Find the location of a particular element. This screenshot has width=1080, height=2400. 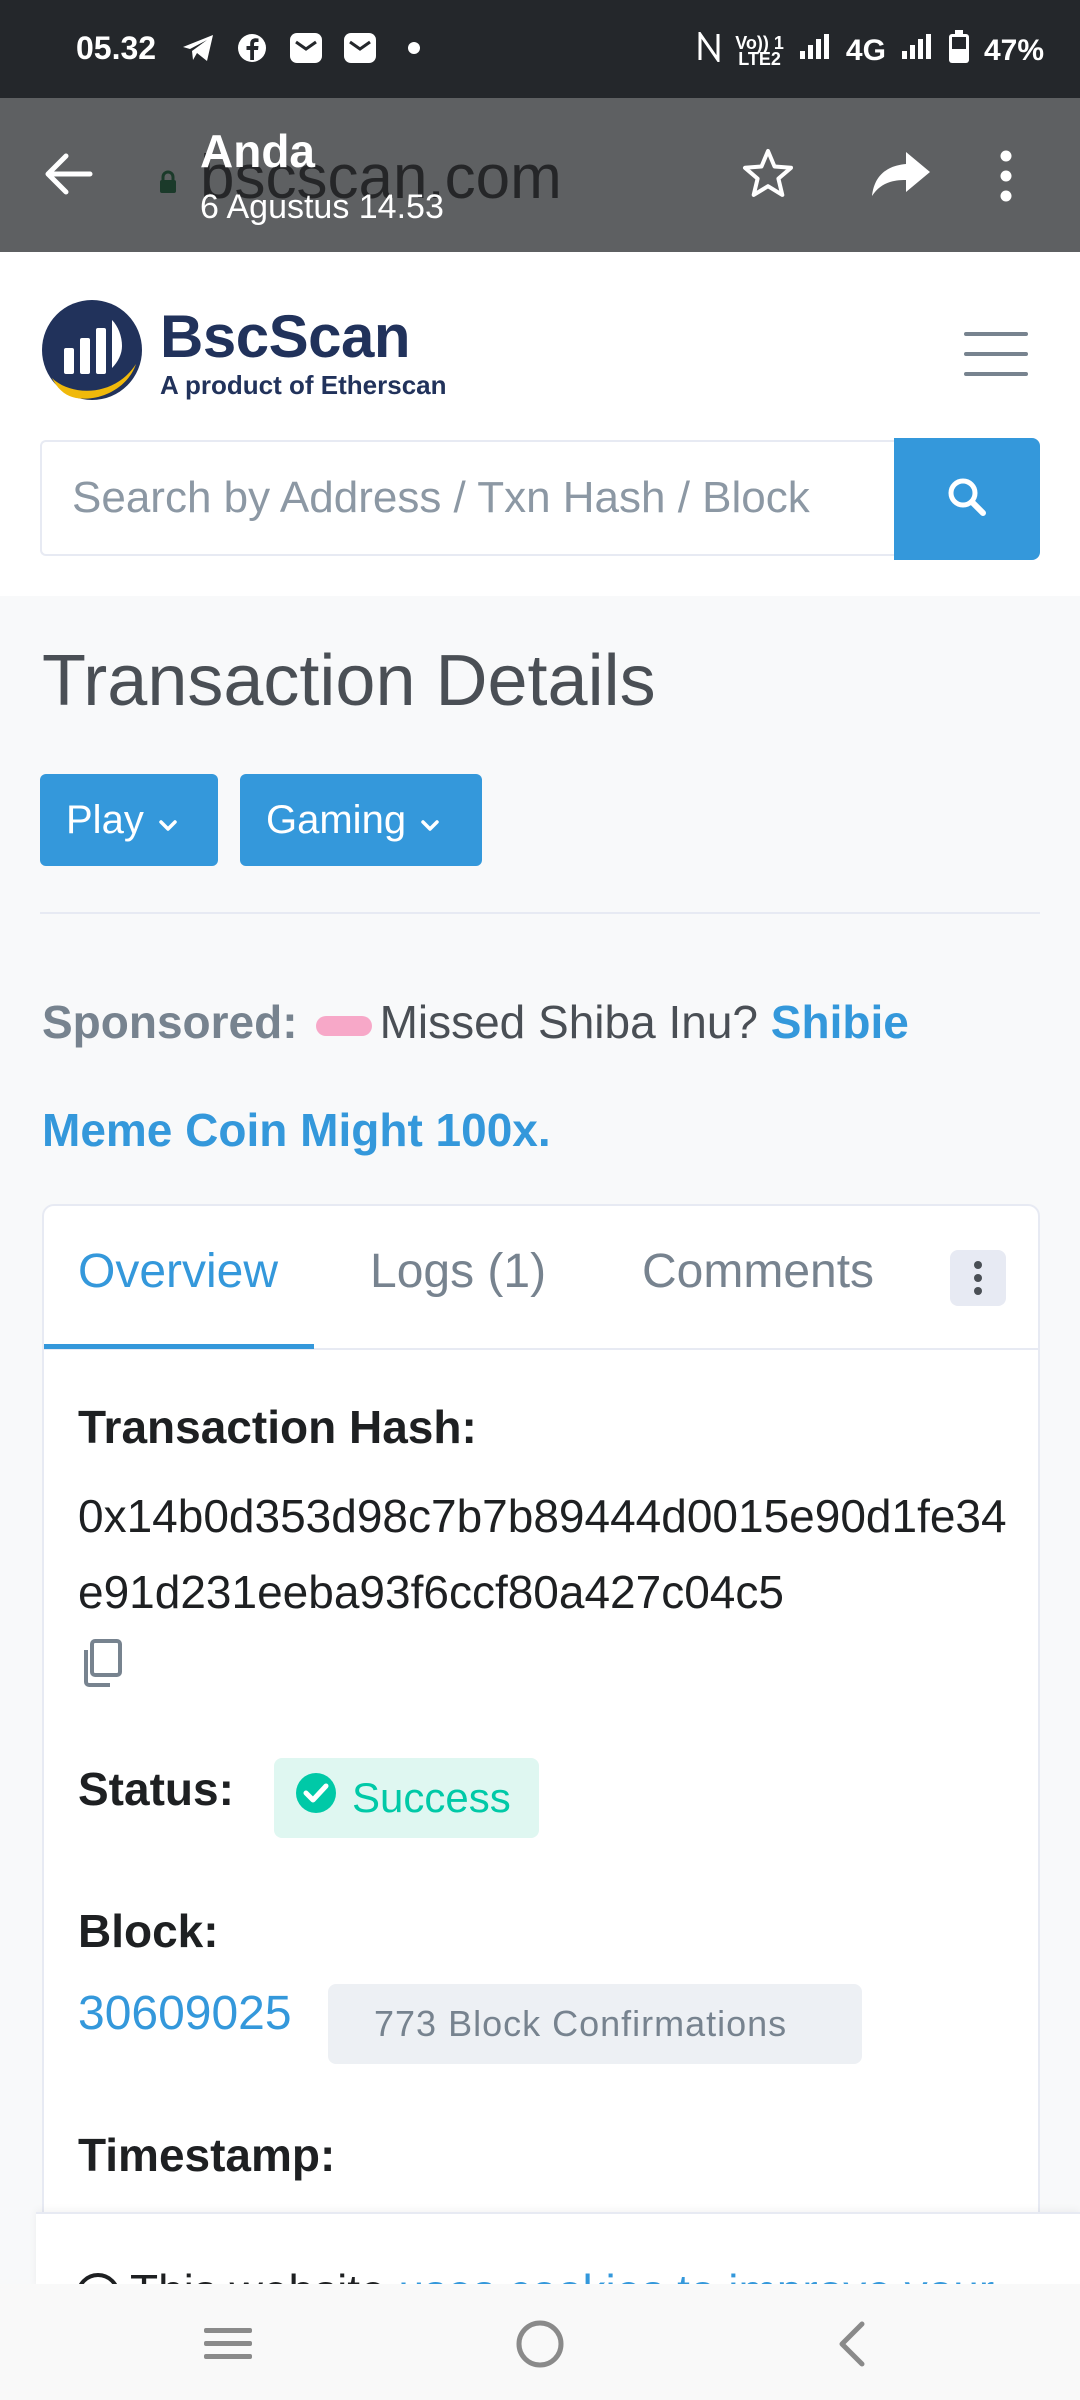

copy-icon is located at coordinates (101, 1665).